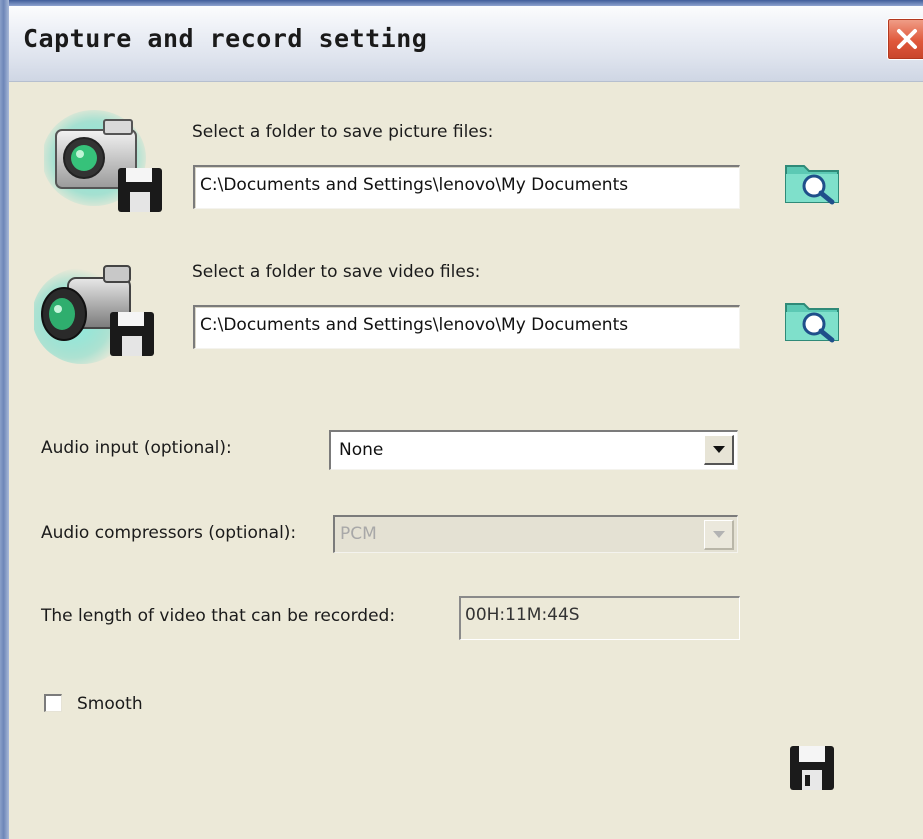 The image size is (923, 839). Describe the element at coordinates (343, 132) in the screenshot. I see `picture-folder-label: Select a folder to save picture files:` at that location.